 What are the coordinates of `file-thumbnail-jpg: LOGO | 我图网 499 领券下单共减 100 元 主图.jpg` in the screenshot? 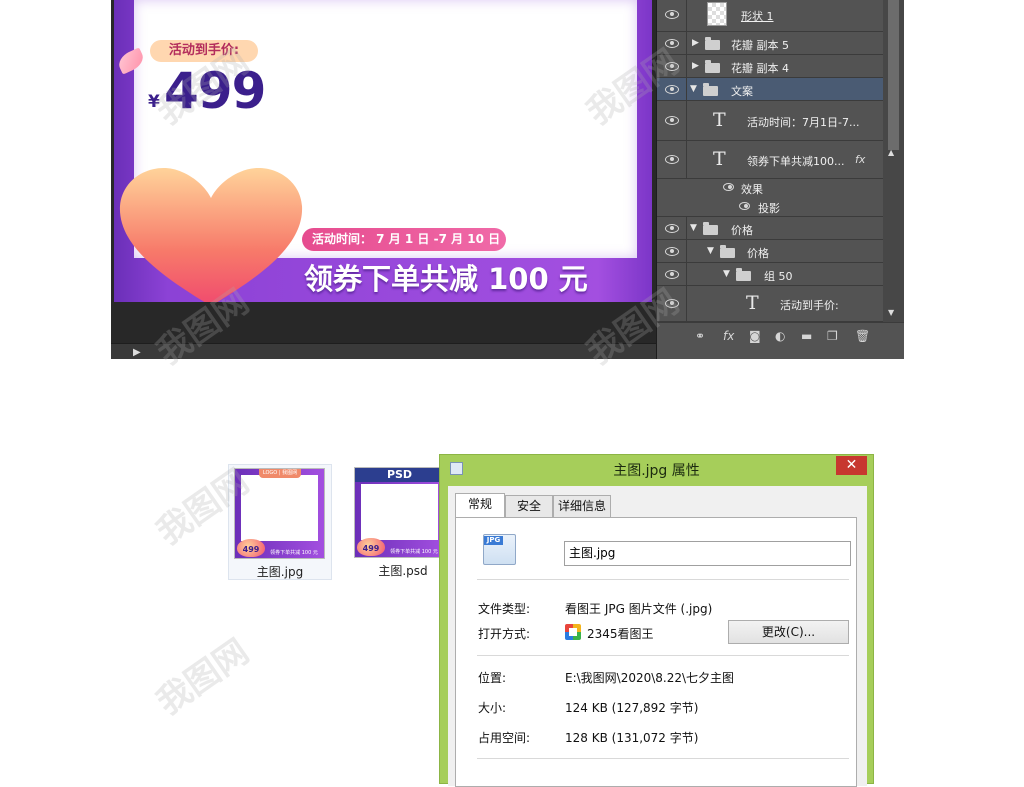 It's located at (280, 522).